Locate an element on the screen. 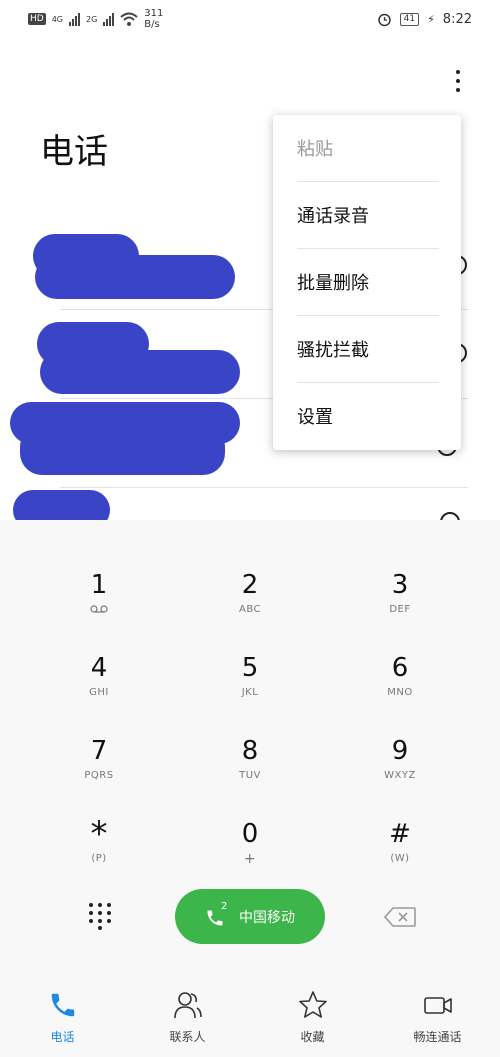  bottom-nav: 电话 联系人 收藏 畅连通话 is located at coordinates (250, 1018).